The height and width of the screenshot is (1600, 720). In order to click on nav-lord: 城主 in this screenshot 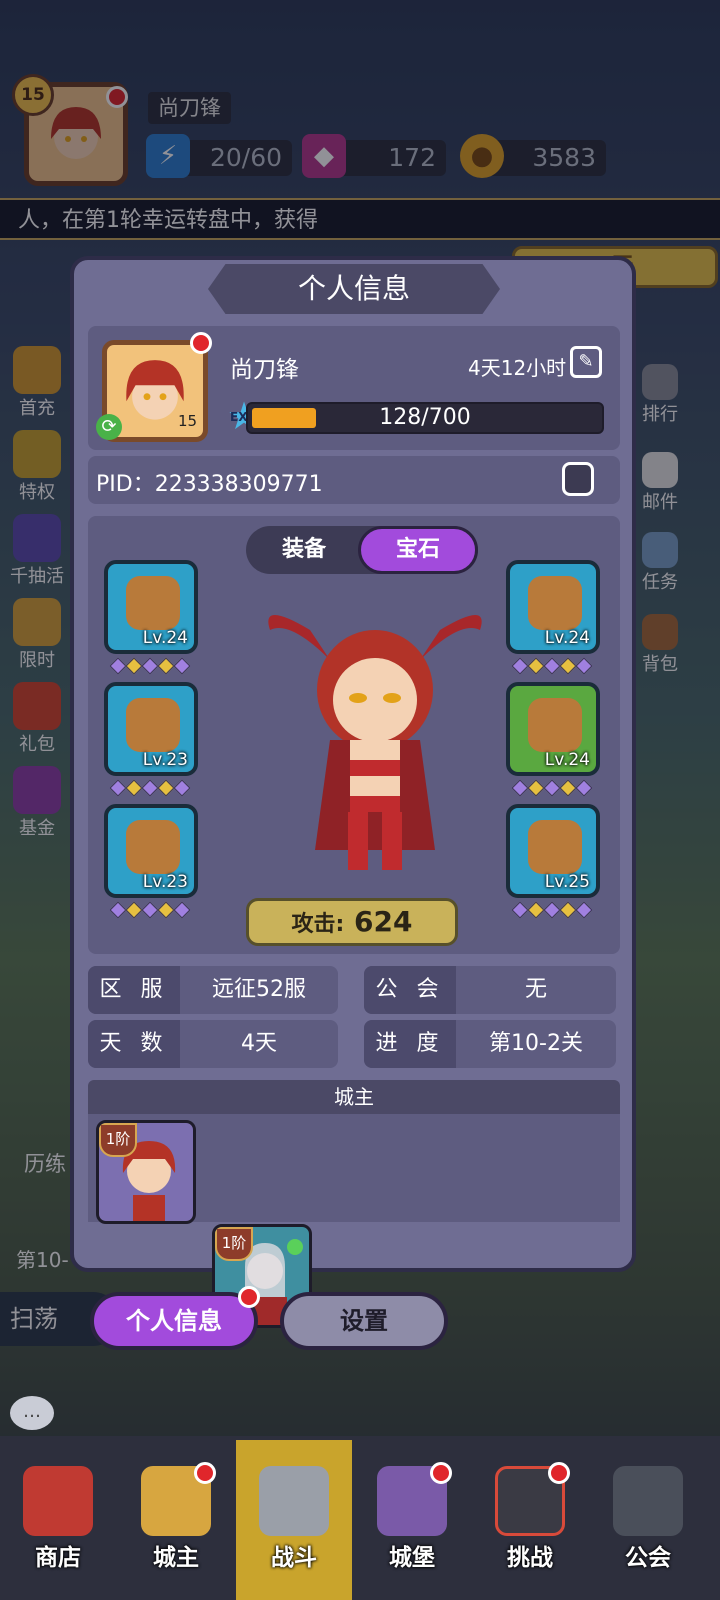, I will do `click(176, 1520)`.